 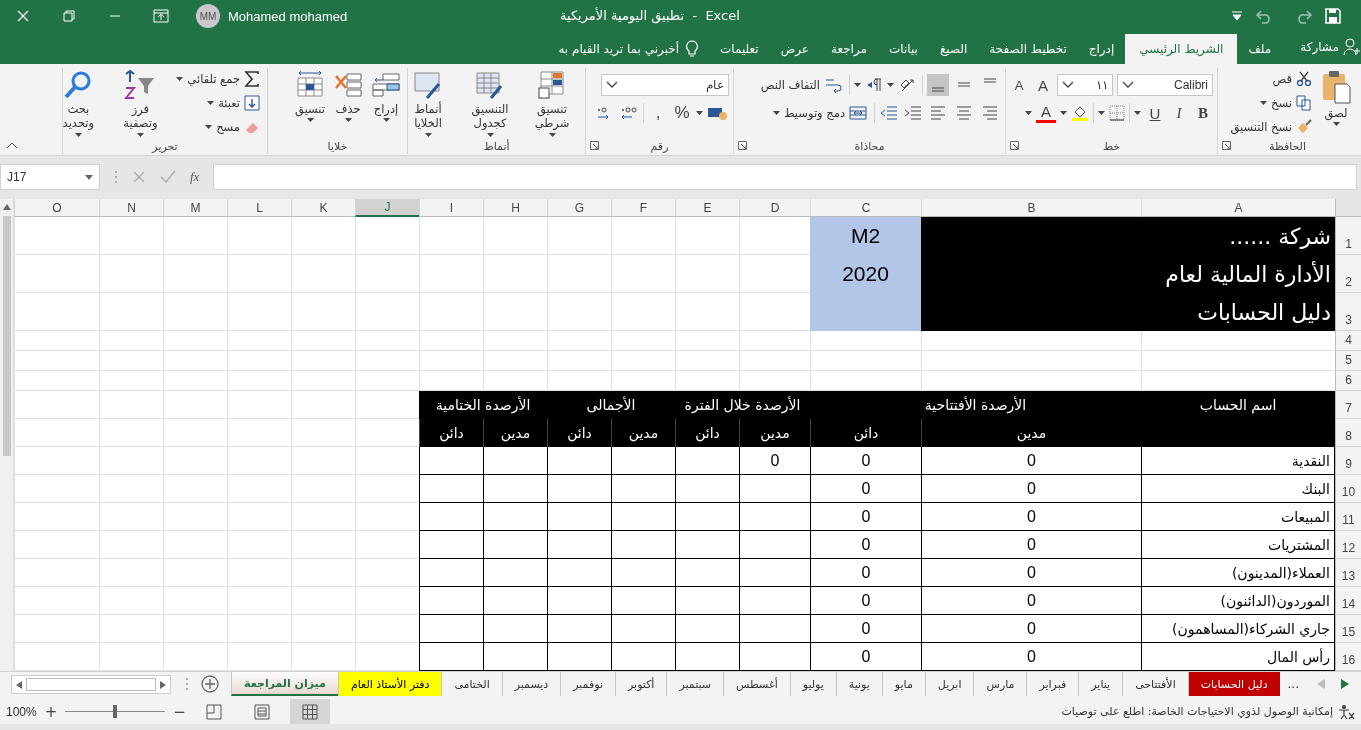 What do you see at coordinates (1238, 545) in the screenshot?
I see `table-cell: المشتريات` at bounding box center [1238, 545].